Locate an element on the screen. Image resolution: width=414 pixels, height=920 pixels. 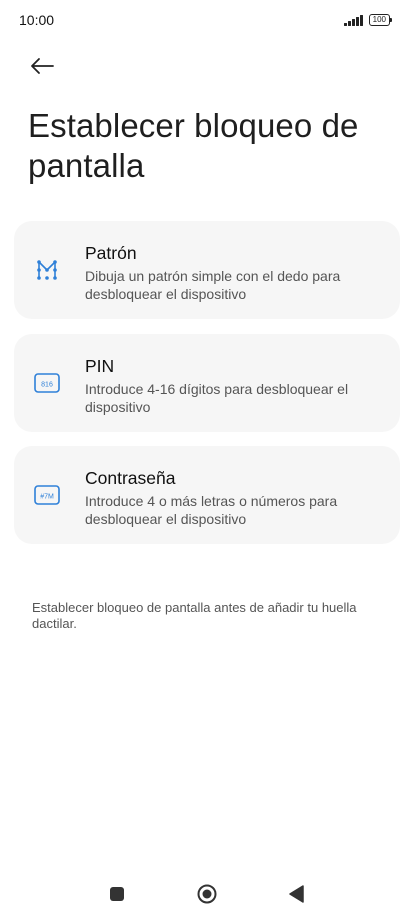
option-title: Contraseña is located at coordinates (130, 478).